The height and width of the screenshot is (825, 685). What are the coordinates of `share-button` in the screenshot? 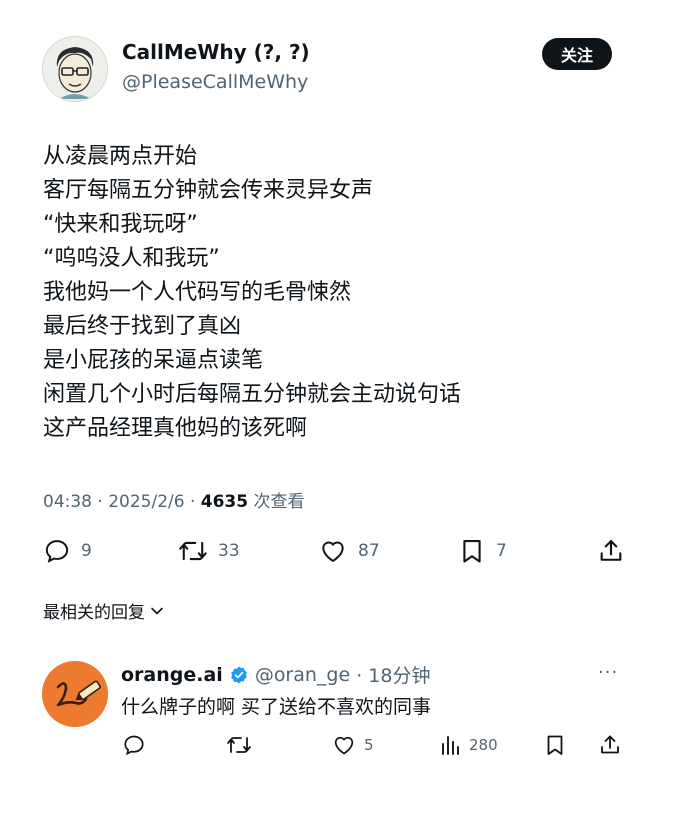 It's located at (611, 551).